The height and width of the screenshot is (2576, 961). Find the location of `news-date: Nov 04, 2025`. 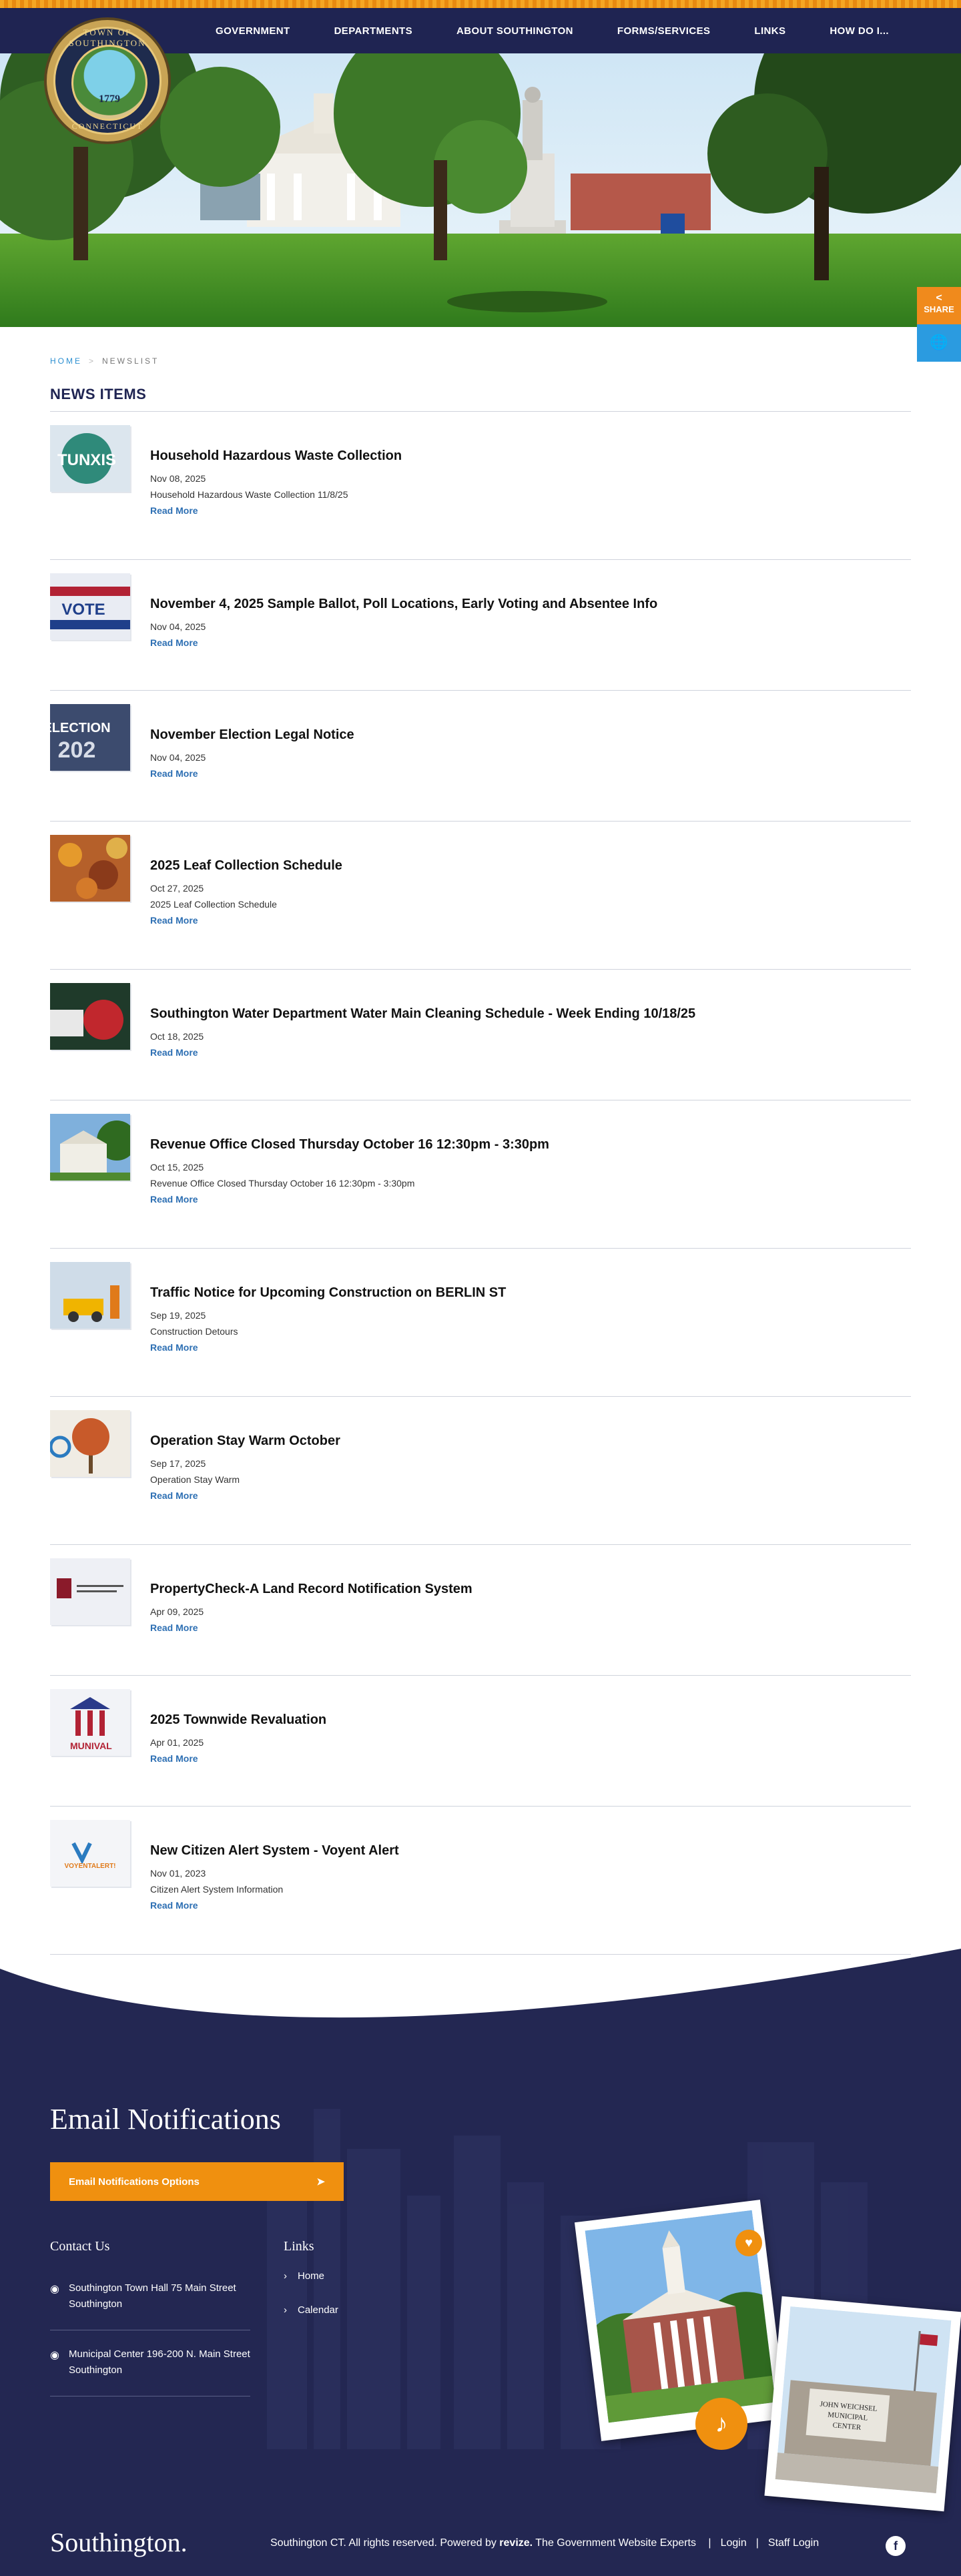

news-date: Nov 04, 2025 is located at coordinates (178, 757).